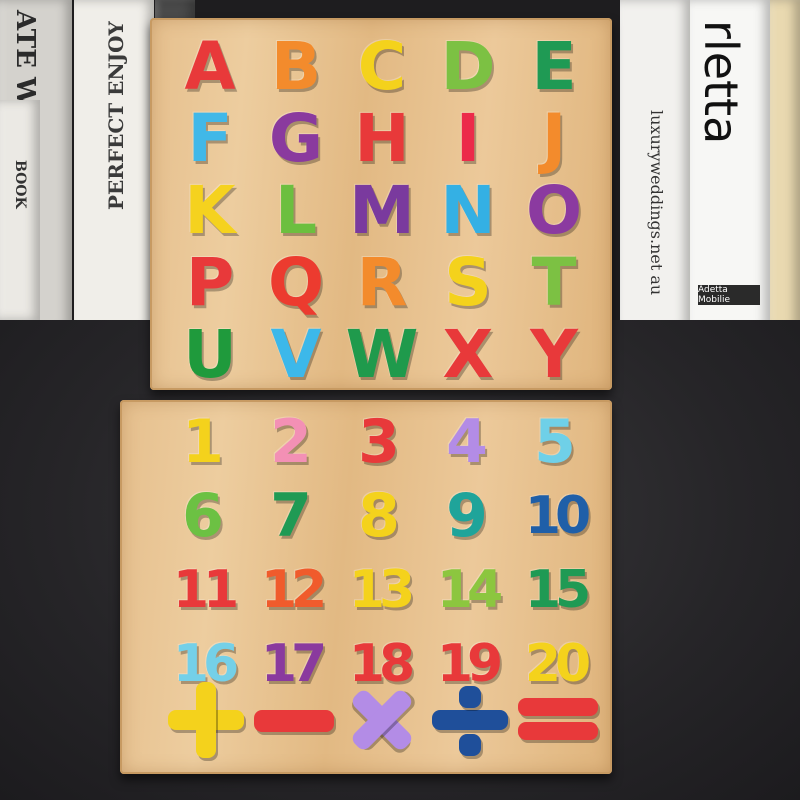  Describe the element at coordinates (382, 211) in the screenshot. I see `letter-piece-m: M` at that location.